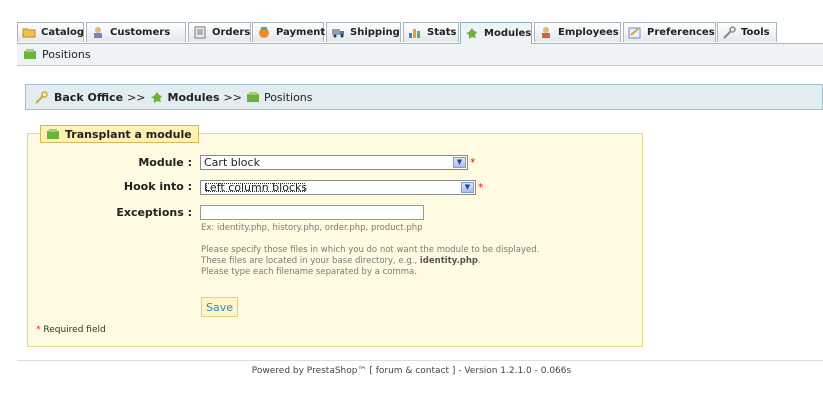 This screenshot has width=823, height=406. What do you see at coordinates (157, 186) in the screenshot?
I see `hook-label: Hook into :` at bounding box center [157, 186].